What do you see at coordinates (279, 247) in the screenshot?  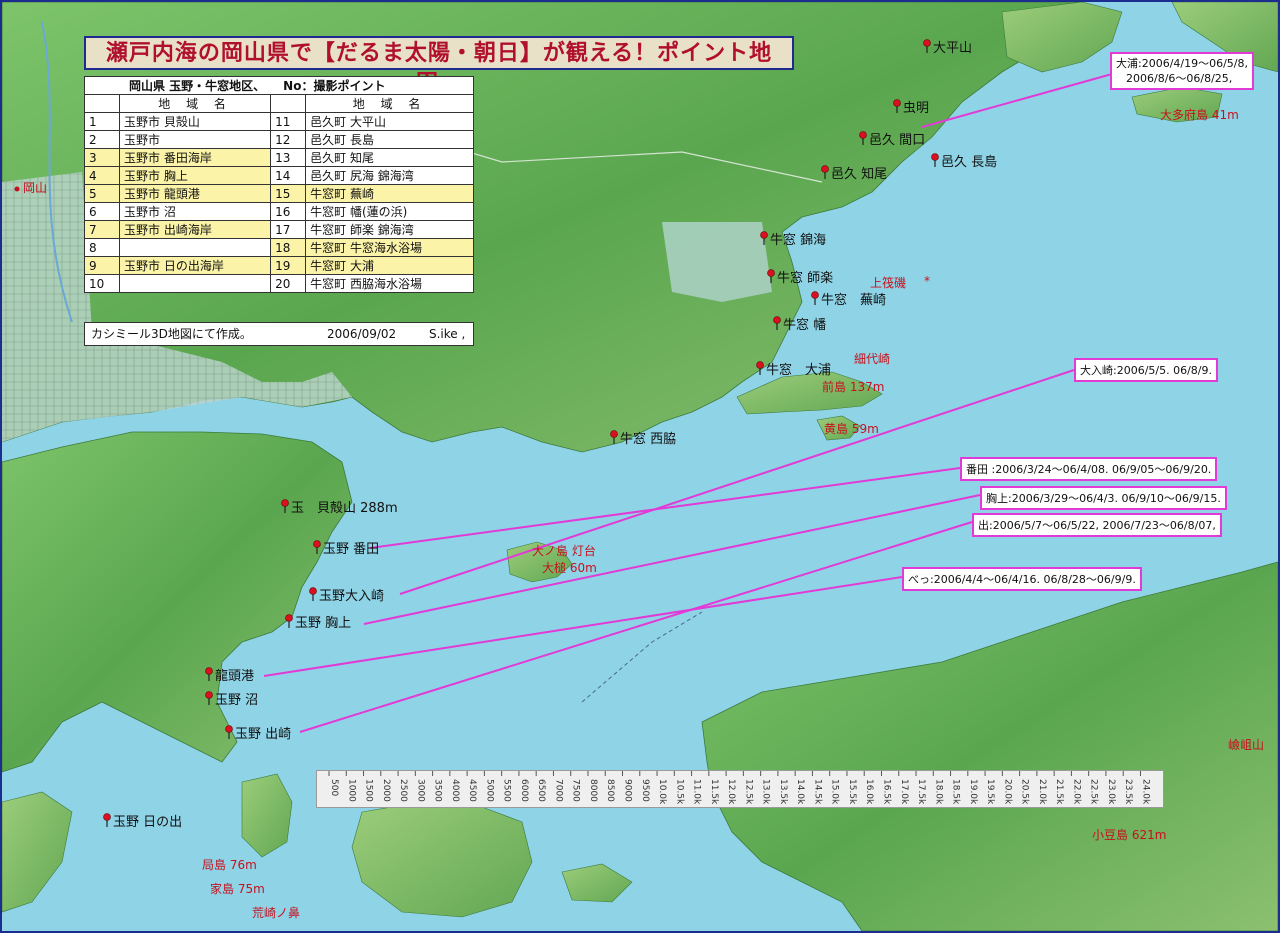 I see `table-row: 8 18 牛窓町 牛窓海水浴場` at bounding box center [279, 247].